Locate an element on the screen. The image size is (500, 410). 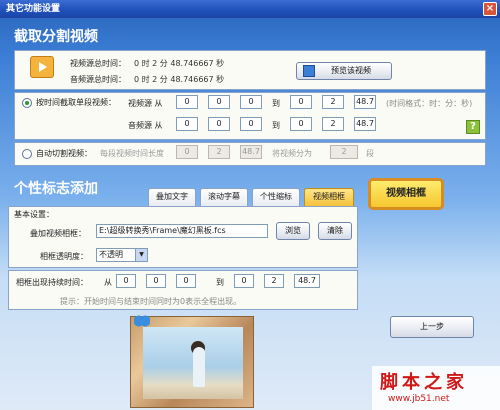
prev-step-button: 上一步 is located at coordinates (432, 327).